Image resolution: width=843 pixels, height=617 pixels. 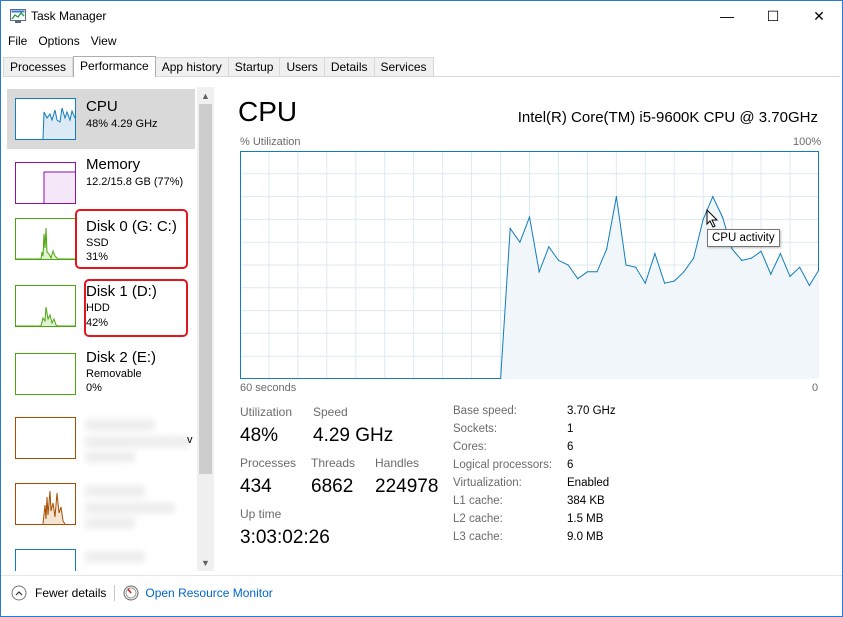 I want to click on sidebar-item-disk-2-usage: 0%, so click(x=94, y=388).